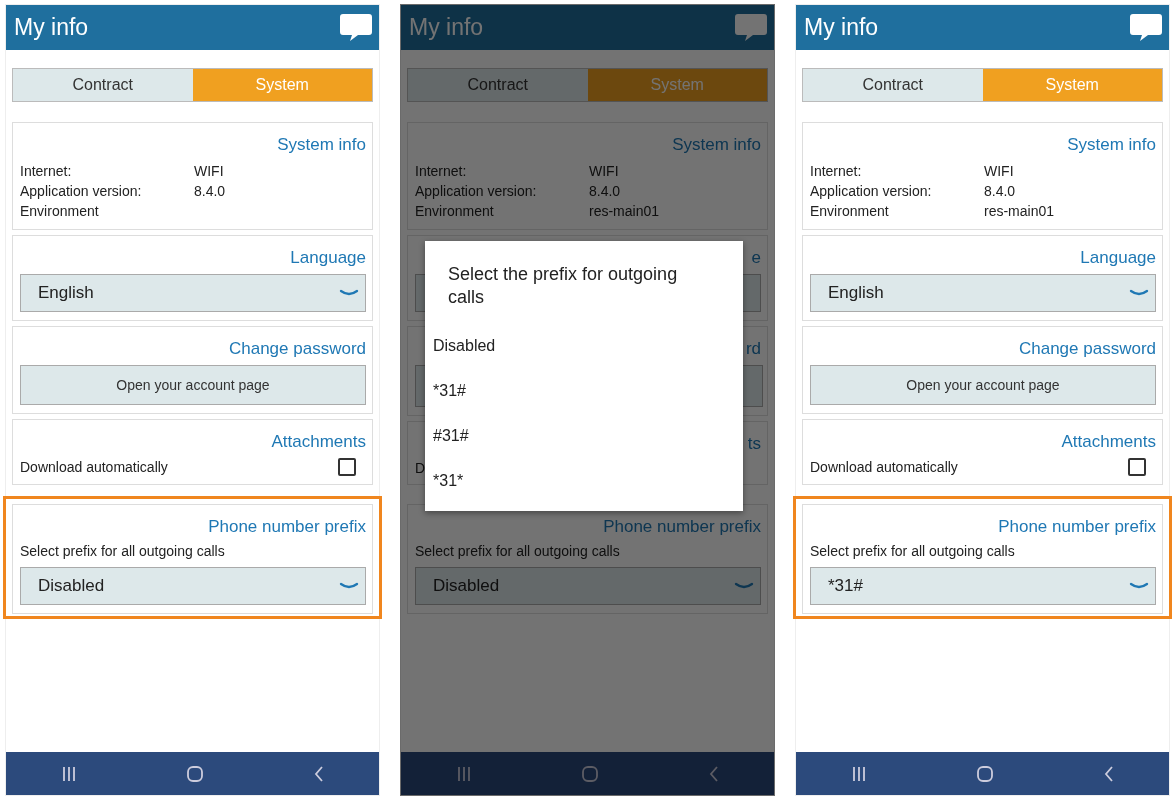  Describe the element at coordinates (754, 444) in the screenshot. I see `section-title: ts` at that location.